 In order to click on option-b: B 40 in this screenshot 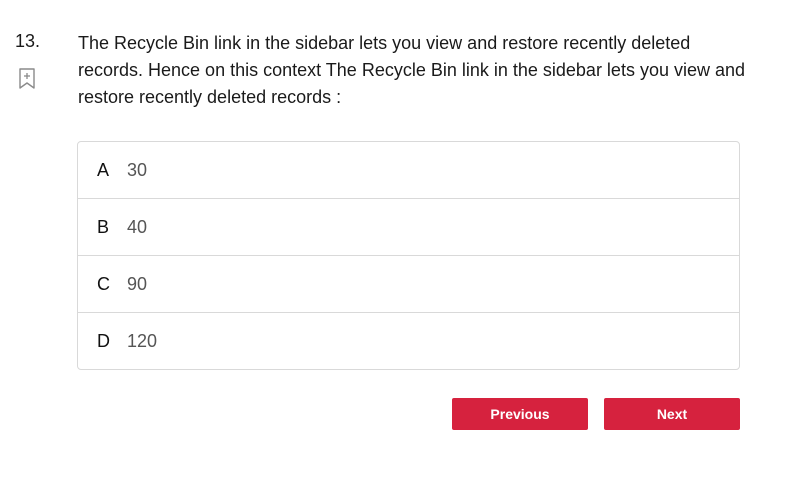, I will do `click(408, 227)`.